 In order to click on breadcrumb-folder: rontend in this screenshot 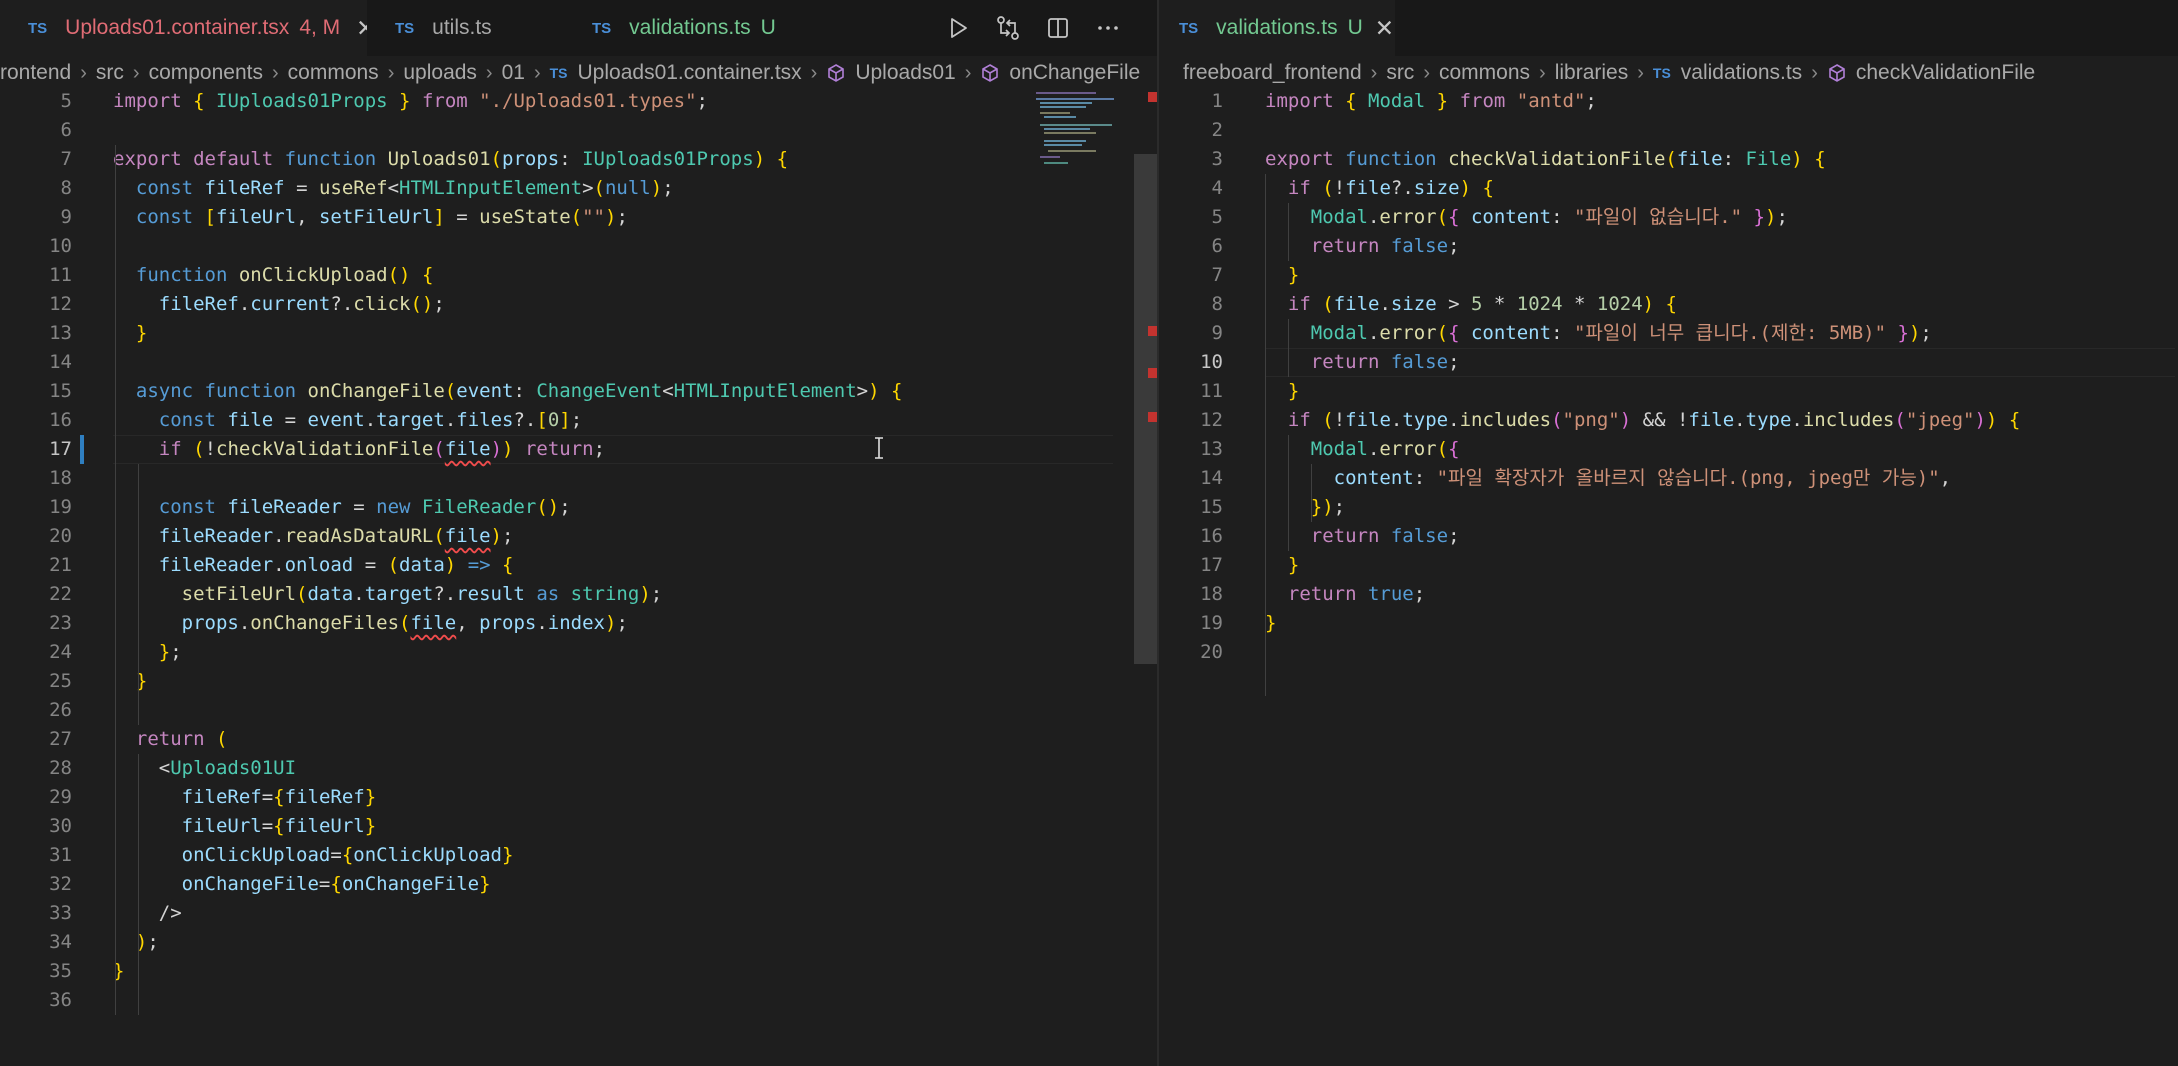, I will do `click(35, 73)`.